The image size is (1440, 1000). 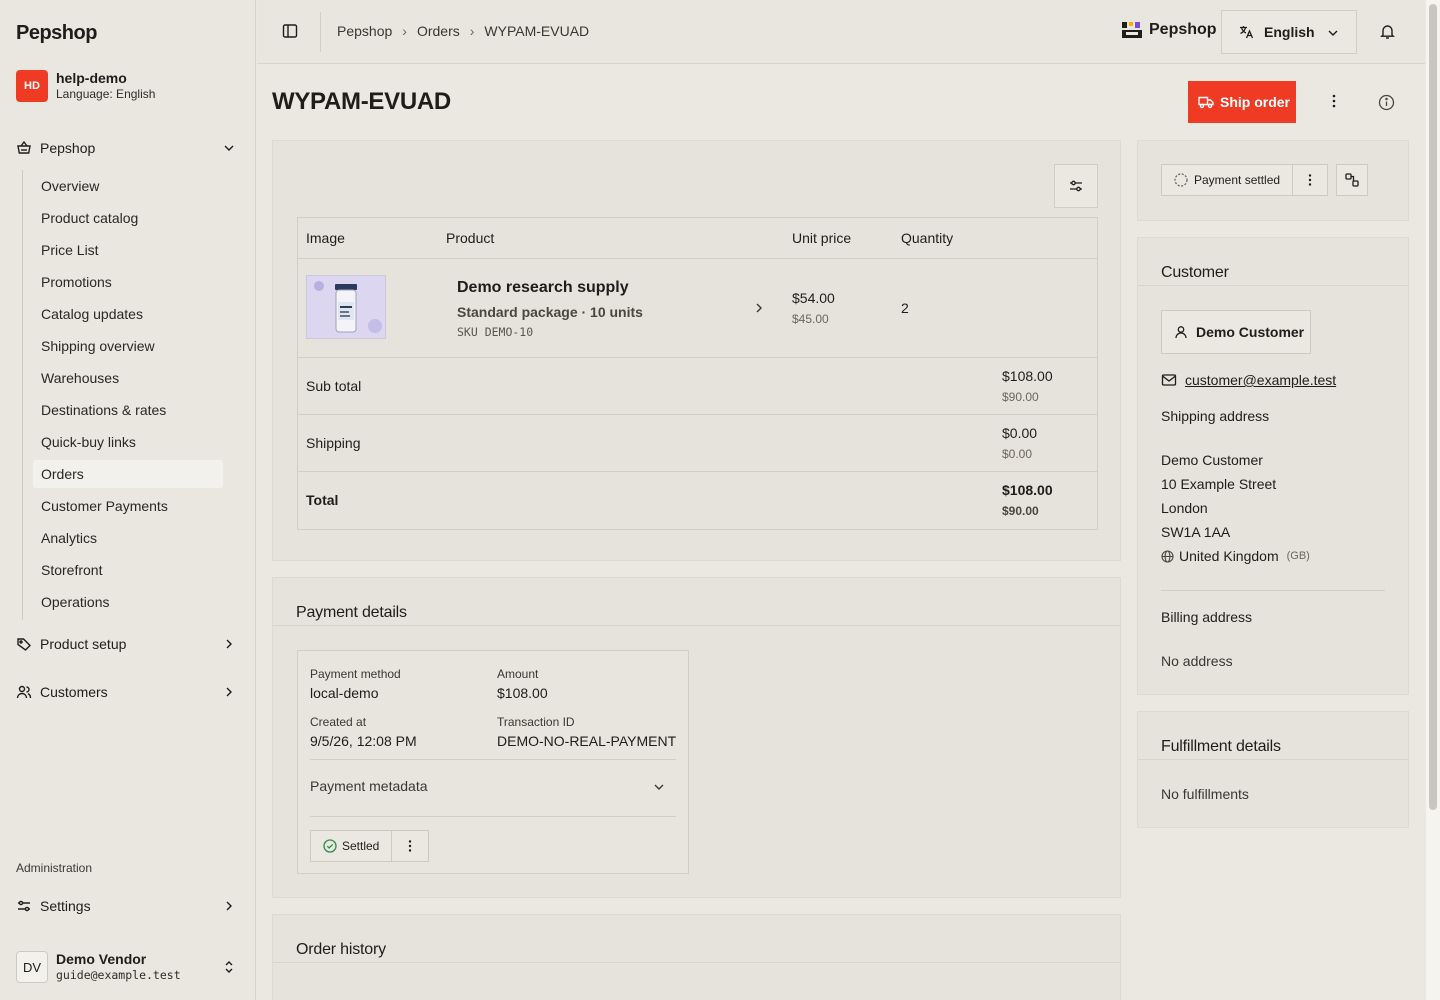 What do you see at coordinates (128, 644) in the screenshot?
I see `nav-group-product-setup: Product setup` at bounding box center [128, 644].